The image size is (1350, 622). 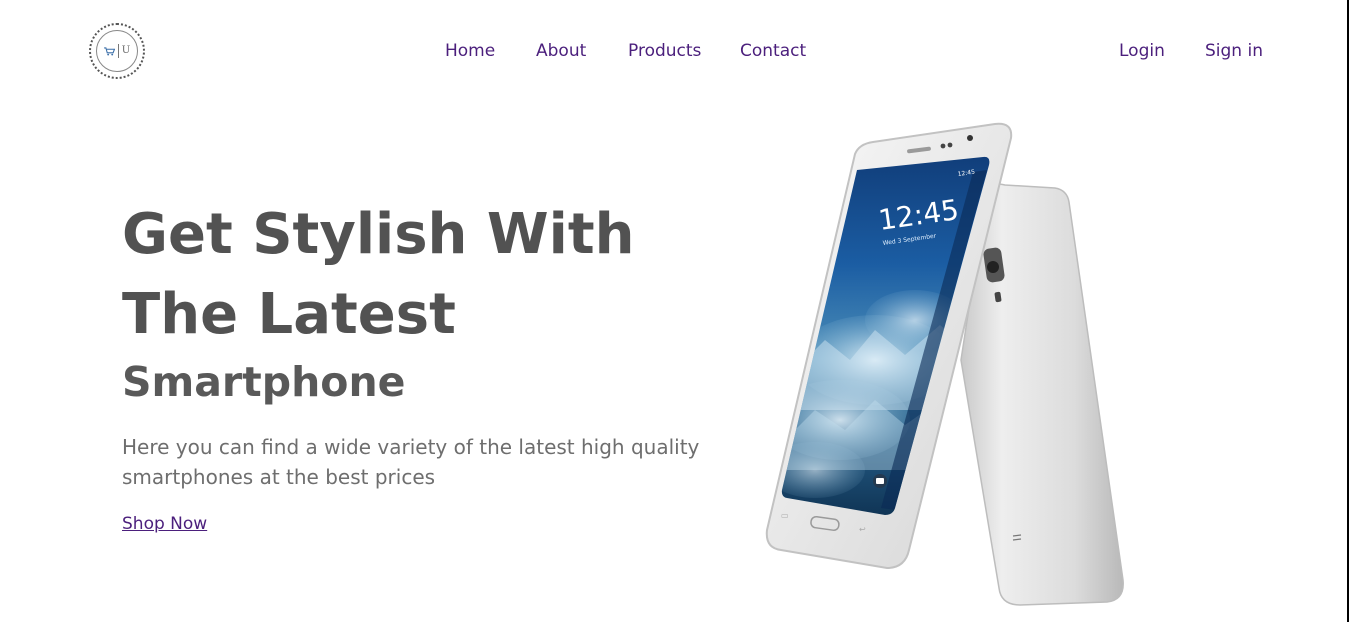 What do you see at coordinates (264, 382) in the screenshot?
I see `hero-subtitle: Smartphone` at bounding box center [264, 382].